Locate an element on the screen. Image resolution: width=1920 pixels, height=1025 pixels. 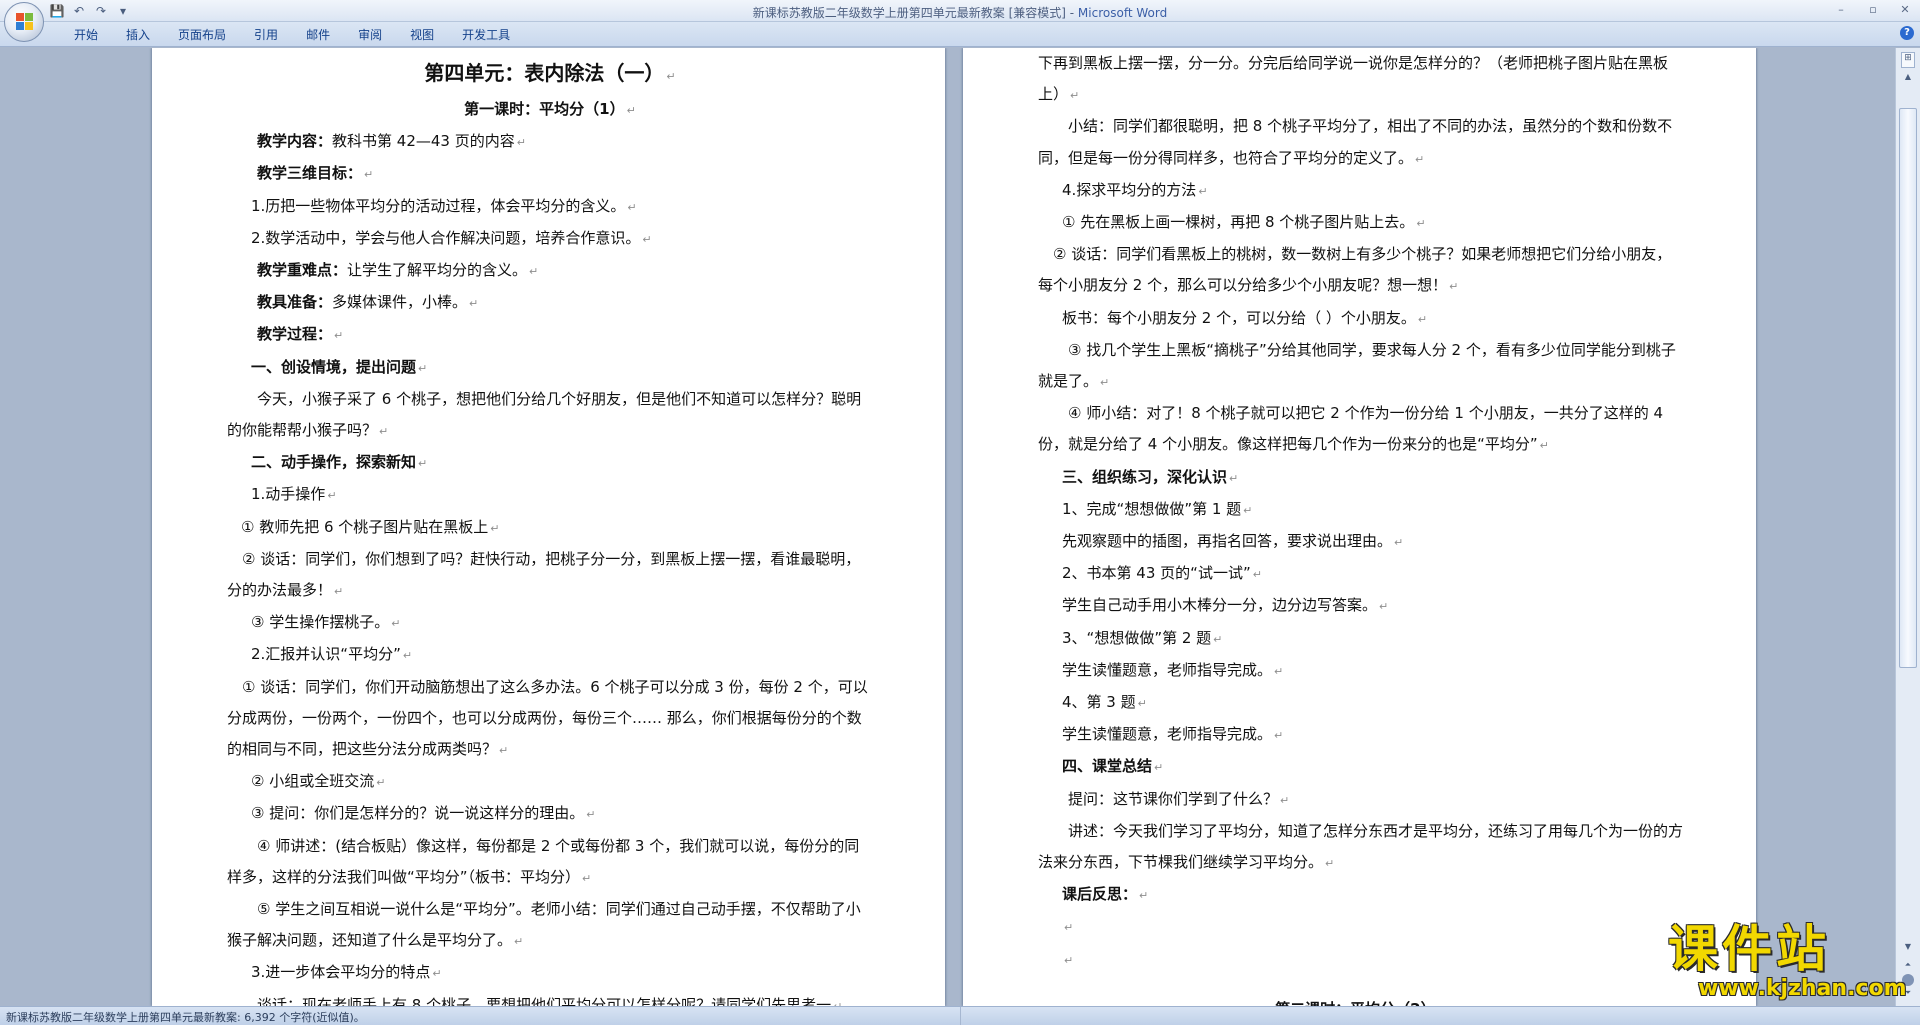
exercise-detail: 学生自己动手用小木棒分一分，边分边写答案。 ↵ is located at coordinates (1361, 606).